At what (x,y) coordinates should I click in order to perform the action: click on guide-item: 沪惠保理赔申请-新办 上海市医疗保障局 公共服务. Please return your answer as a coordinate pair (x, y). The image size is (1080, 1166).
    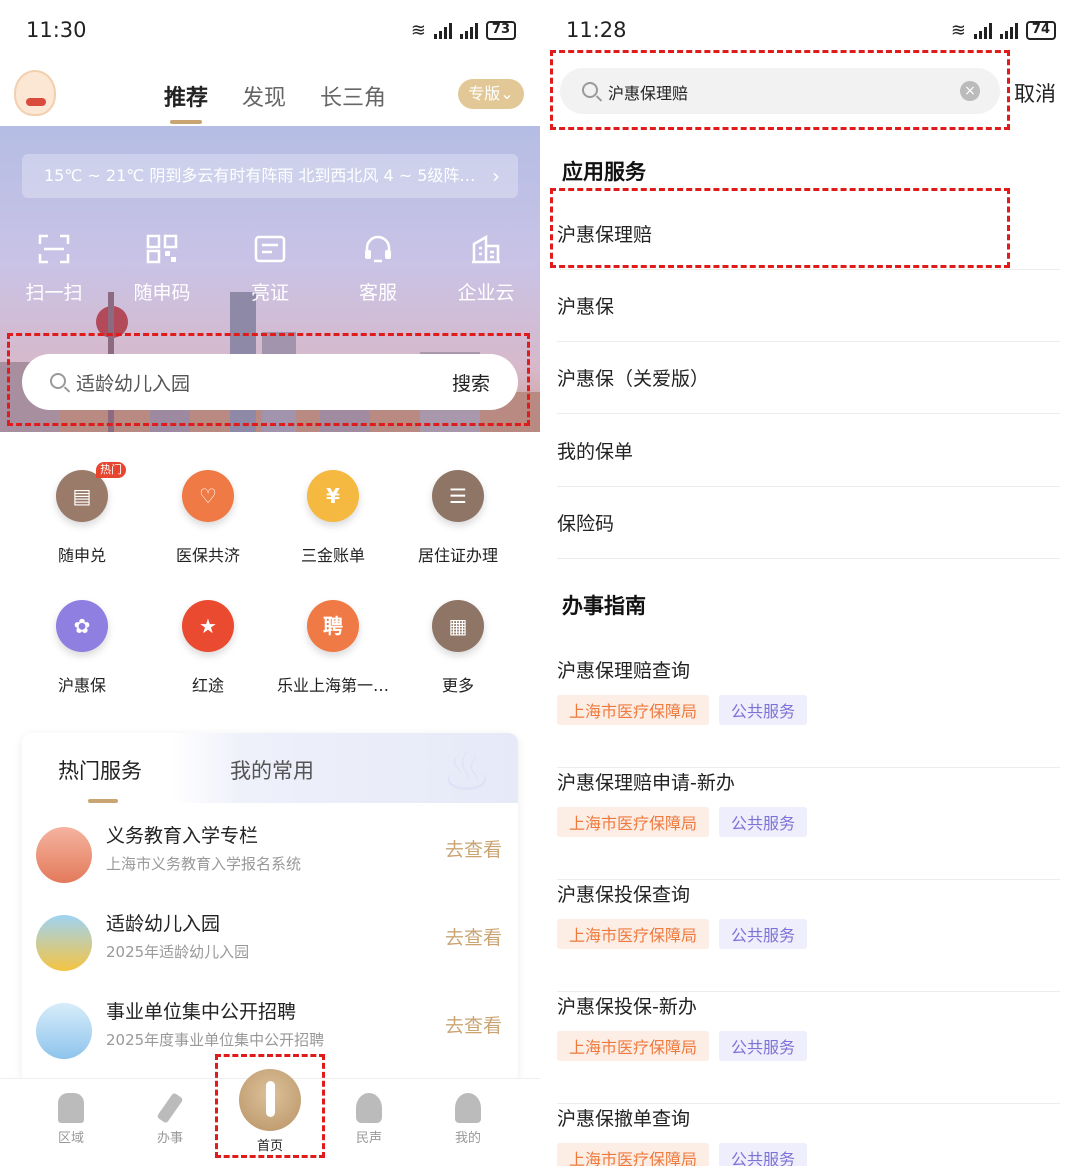
    Looking at the image, I should click on (808, 824).